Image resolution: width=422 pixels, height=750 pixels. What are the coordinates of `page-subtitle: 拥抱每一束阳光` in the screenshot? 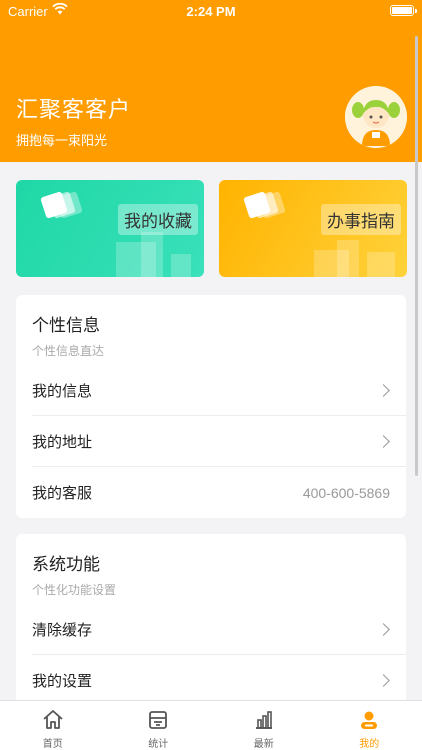 It's located at (62, 141).